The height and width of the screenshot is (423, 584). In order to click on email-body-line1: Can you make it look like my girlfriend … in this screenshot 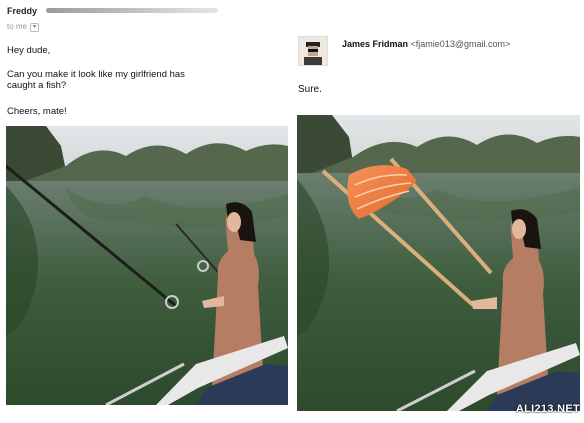, I will do `click(96, 74)`.